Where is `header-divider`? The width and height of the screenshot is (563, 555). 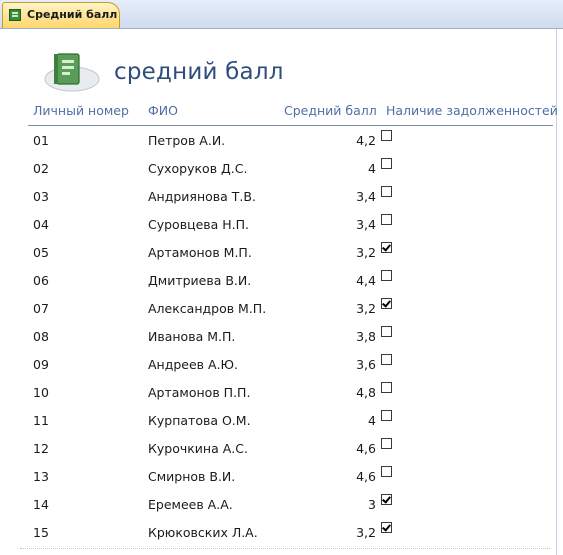 header-divider is located at coordinates (290, 125).